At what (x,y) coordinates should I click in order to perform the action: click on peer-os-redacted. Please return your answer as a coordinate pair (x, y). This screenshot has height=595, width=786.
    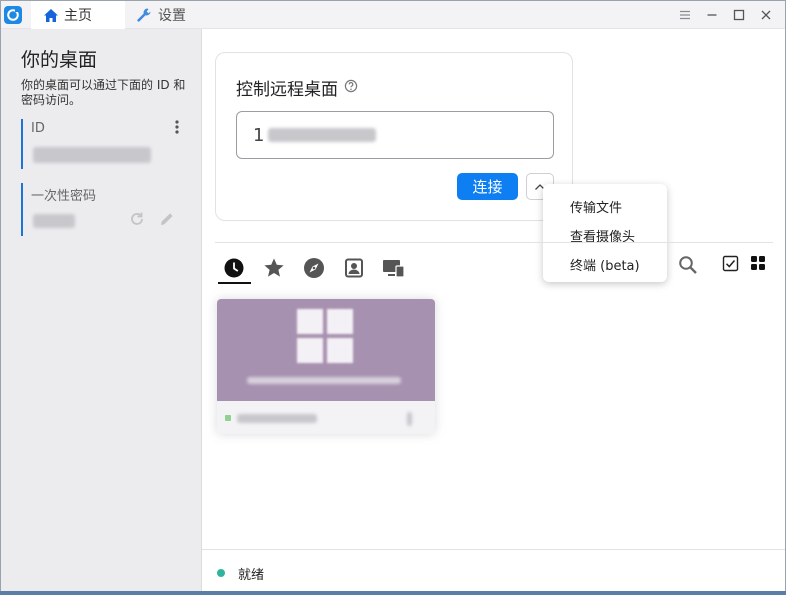
    Looking at the image, I should click on (324, 380).